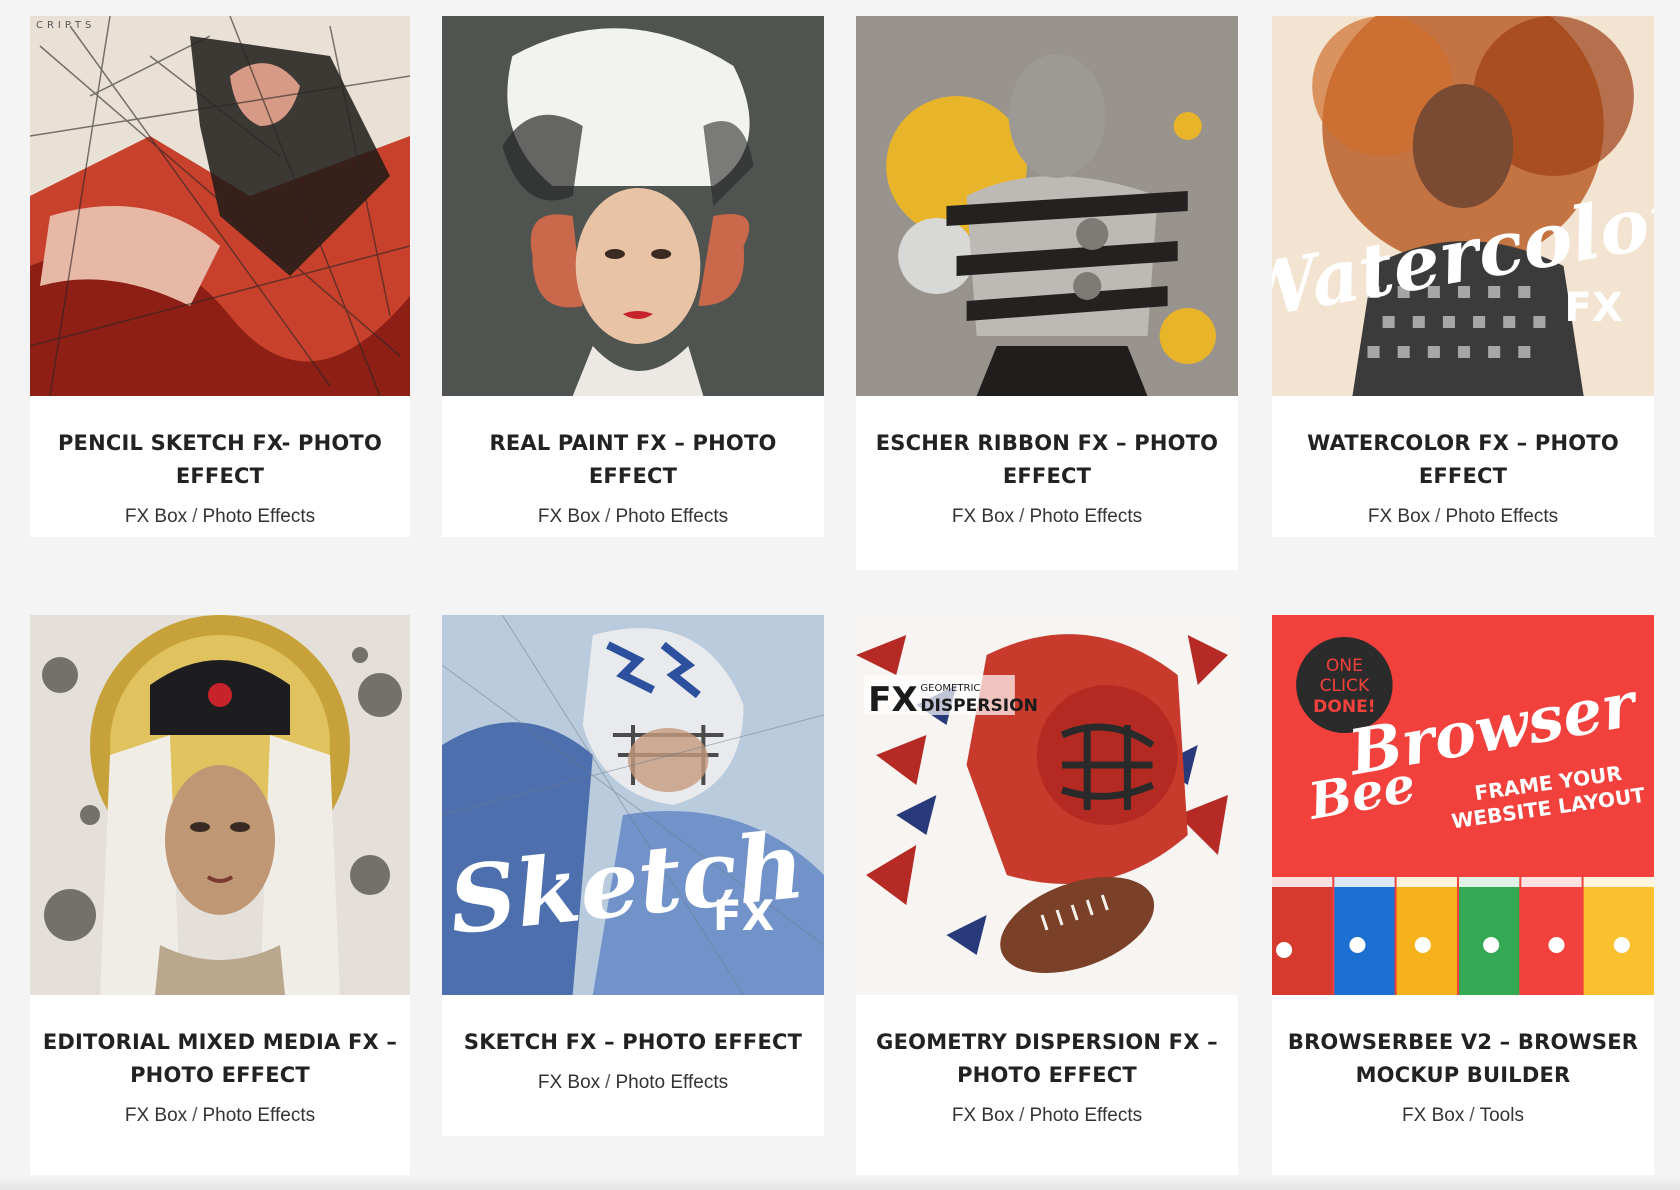 The image size is (1680, 1190). What do you see at coordinates (979, 706) in the screenshot?
I see `svg-text: DISPERSION` at bounding box center [979, 706].